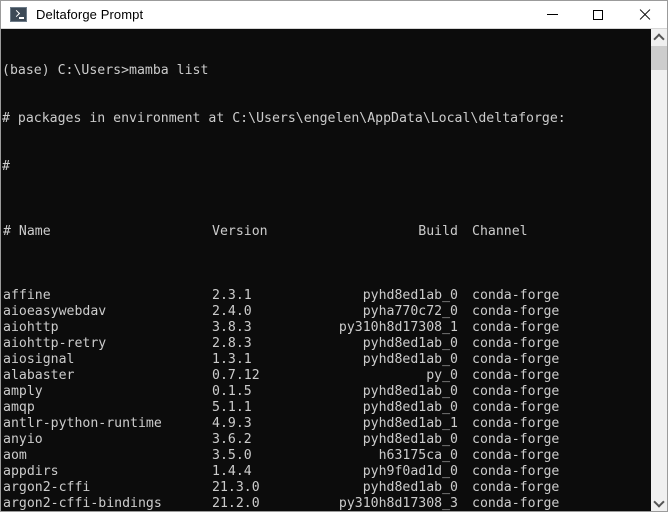 This screenshot has width=668, height=512. What do you see at coordinates (659, 58) in the screenshot?
I see `scroll-thumb` at bounding box center [659, 58].